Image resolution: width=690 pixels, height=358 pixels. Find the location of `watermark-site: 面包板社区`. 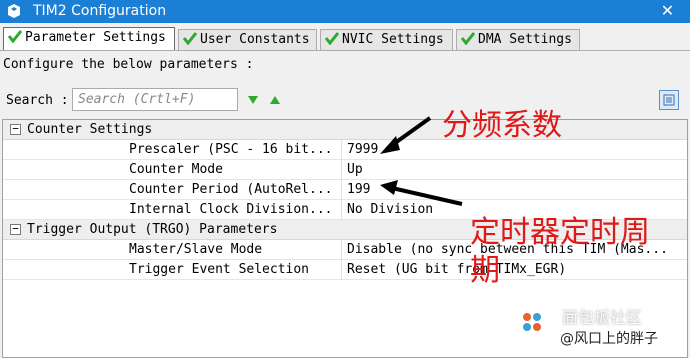

watermark-site: 面包板社区 is located at coordinates (602, 317).